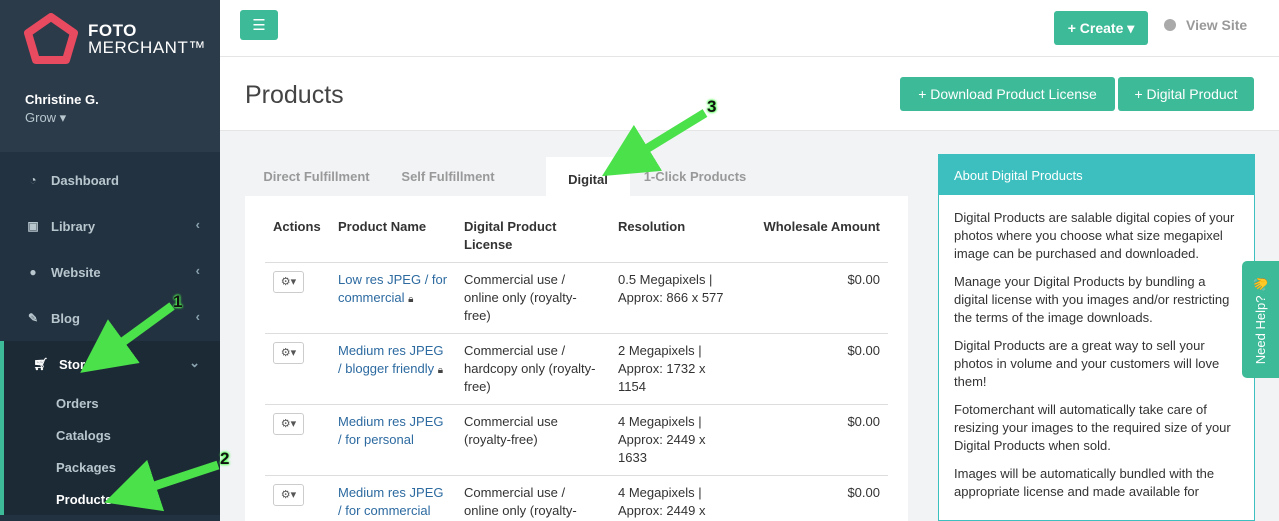 Image resolution: width=1279 pixels, height=521 pixels. What do you see at coordinates (110, 272) in the screenshot?
I see `sidebar-item-website: ● Website ‹` at bounding box center [110, 272].